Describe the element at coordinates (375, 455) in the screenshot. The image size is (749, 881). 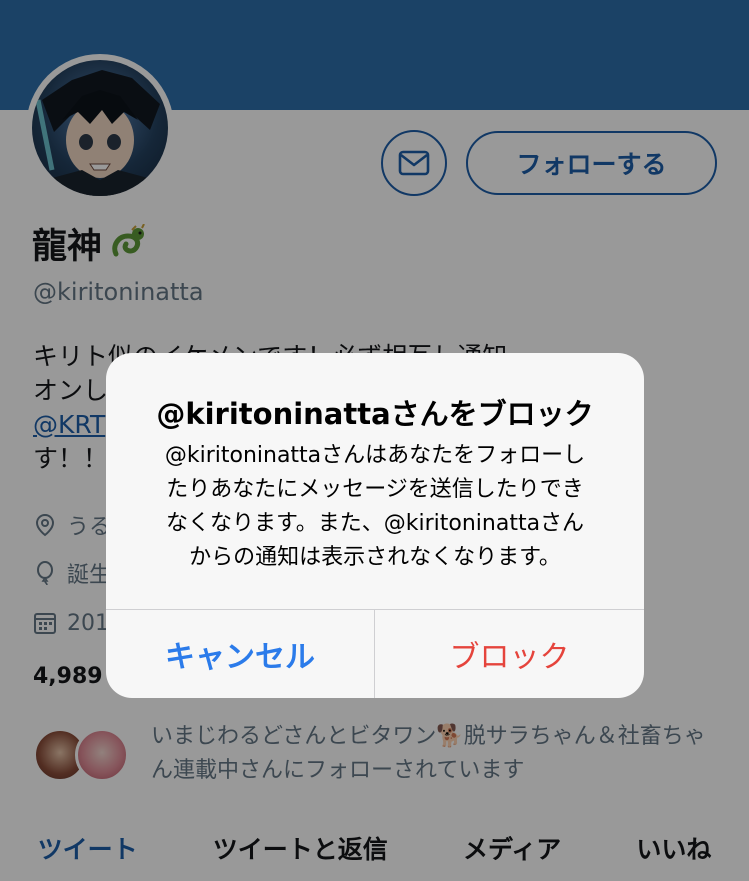
I see `alert-message-line: @kiritoninattaさんはあなたをフォローし` at that location.